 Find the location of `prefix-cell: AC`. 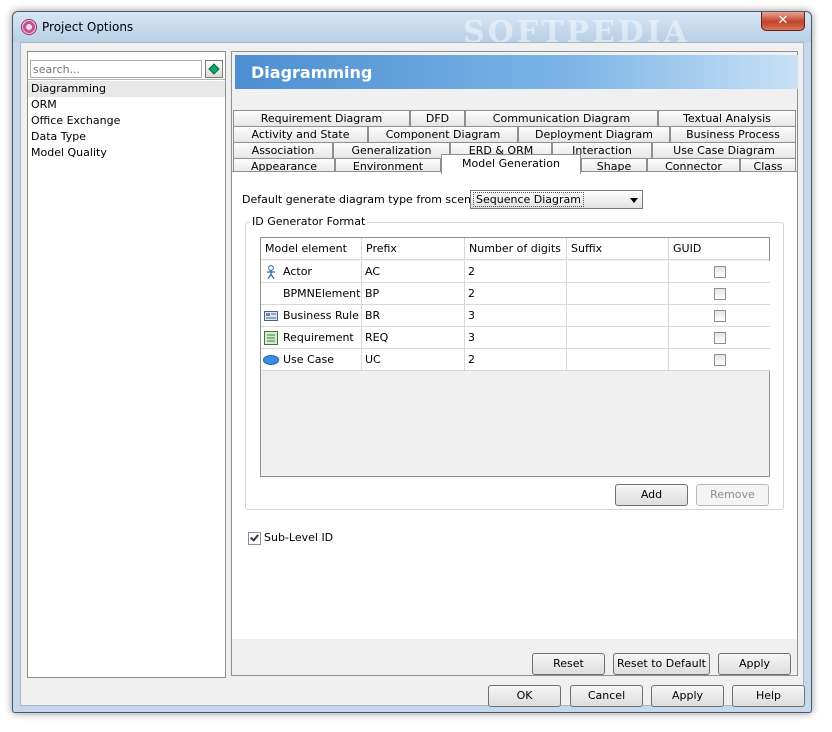

prefix-cell: AC is located at coordinates (413, 272).